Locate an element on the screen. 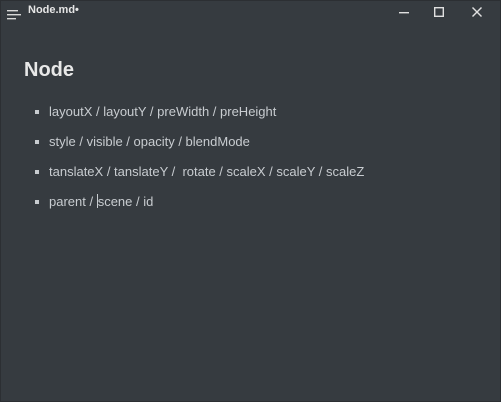 The height and width of the screenshot is (402, 501). minimize-icon is located at coordinates (404, 12).